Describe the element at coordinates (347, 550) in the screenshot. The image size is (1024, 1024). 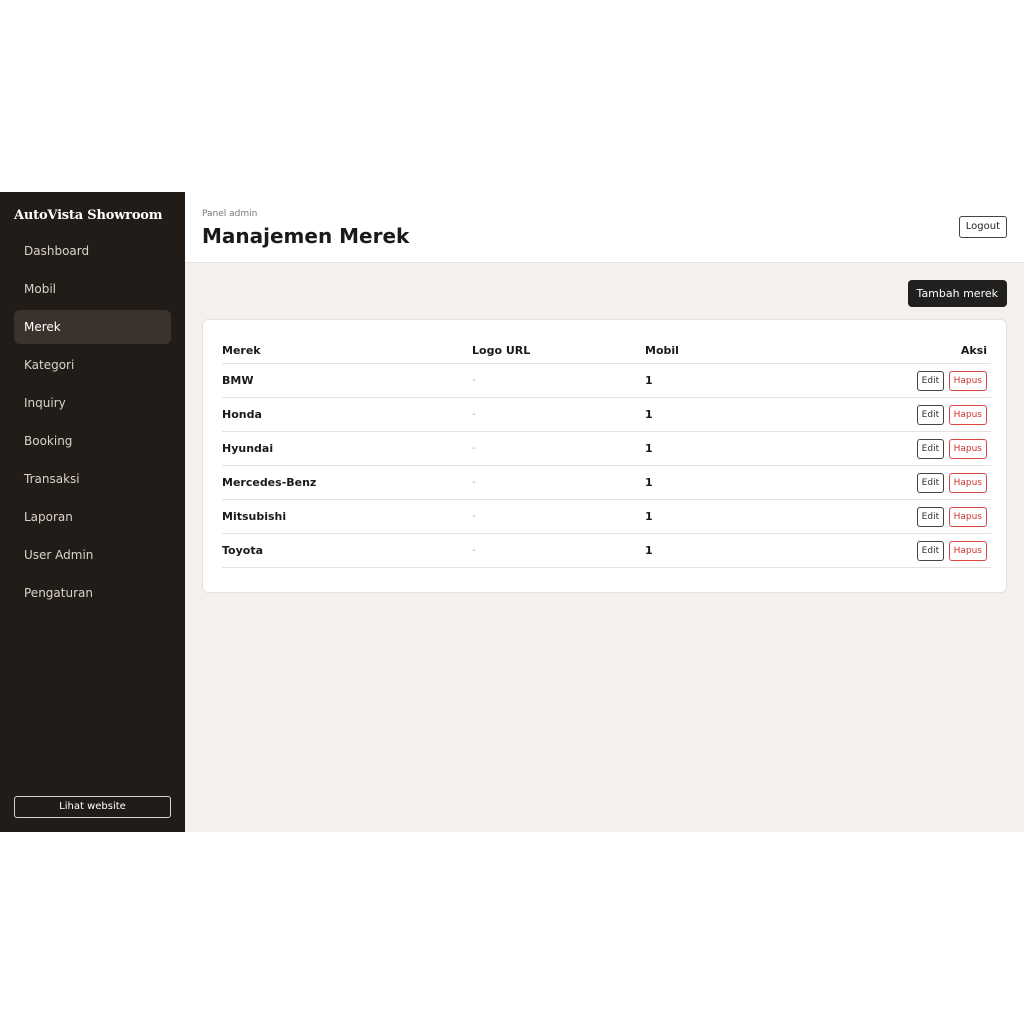
I see `brand-name: Toyota` at that location.